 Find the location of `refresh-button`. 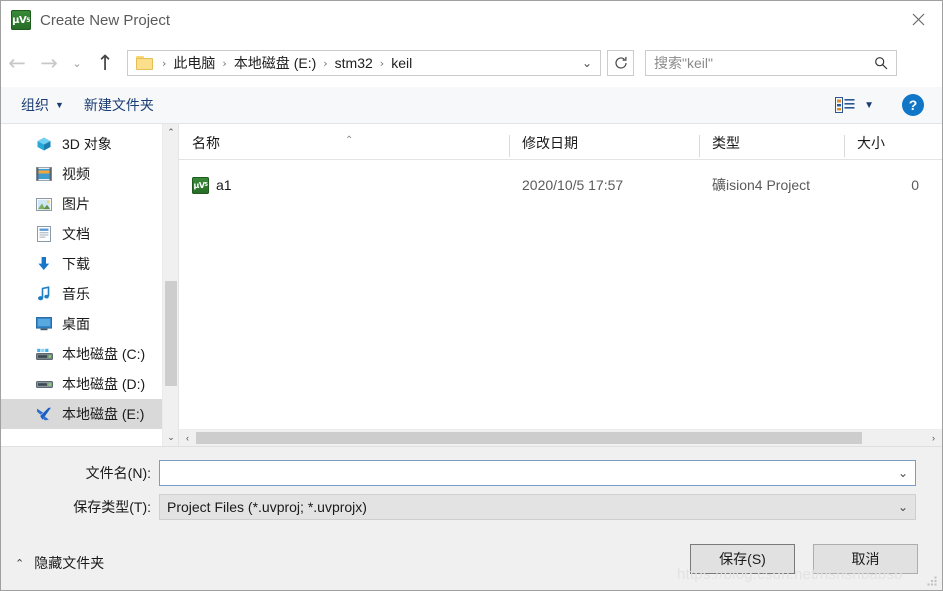

refresh-button is located at coordinates (620, 63).